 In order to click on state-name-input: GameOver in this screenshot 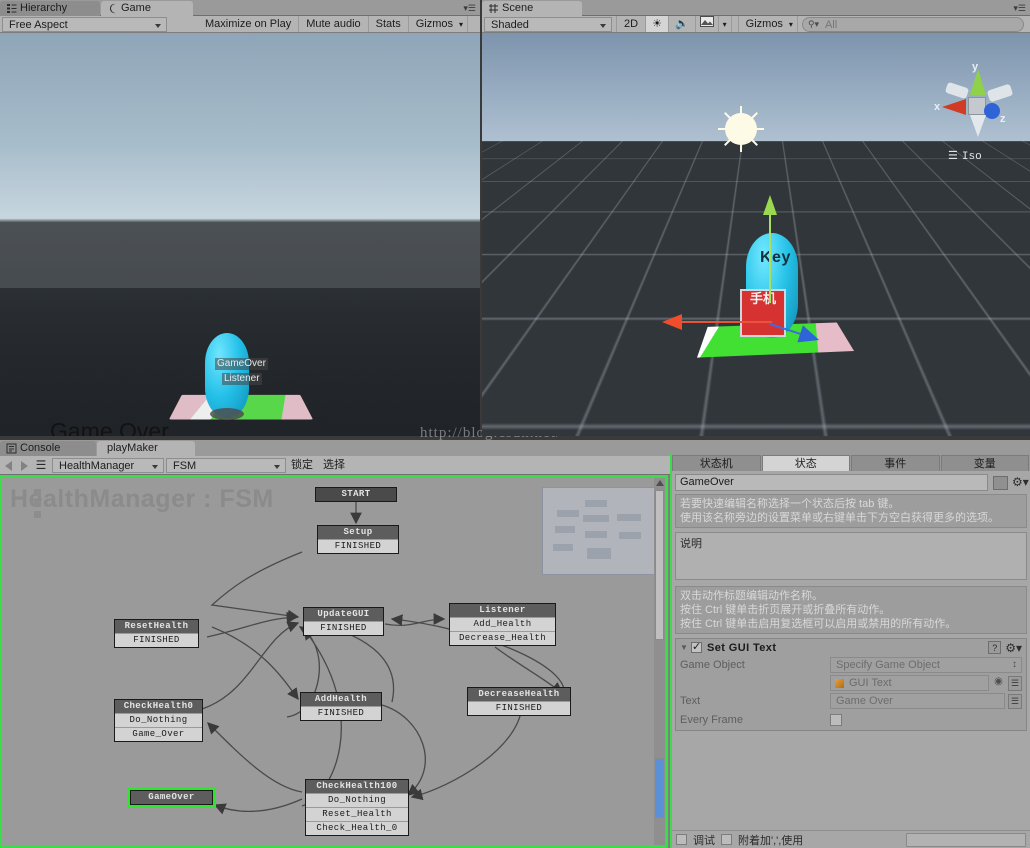, I will do `click(831, 482)`.